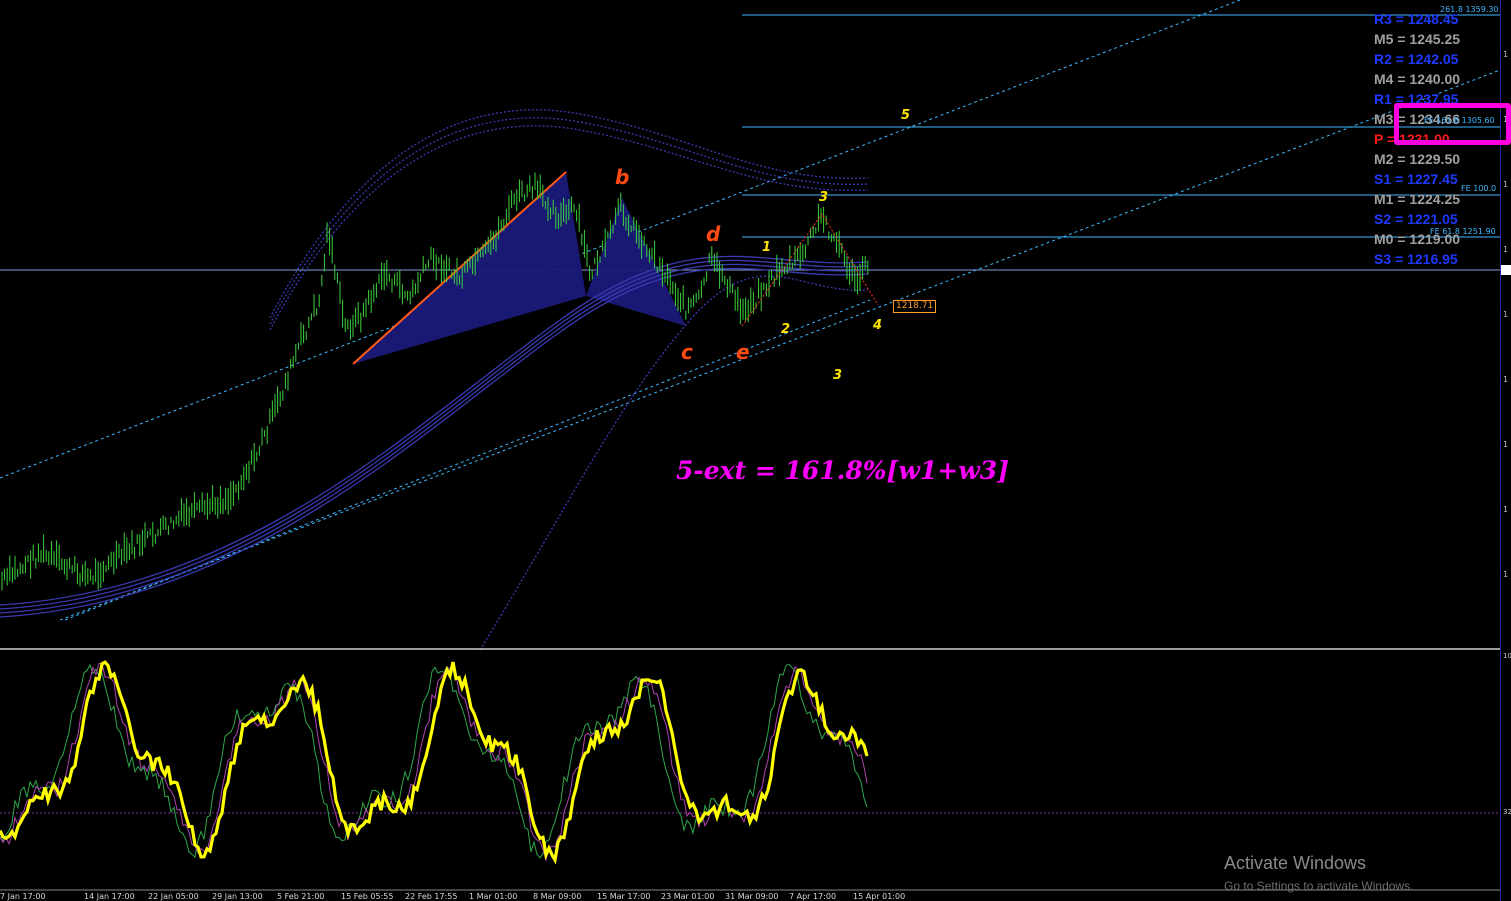 This screenshot has width=1511, height=901. I want to click on time-label: 22 Feb 17:55, so click(431, 896).